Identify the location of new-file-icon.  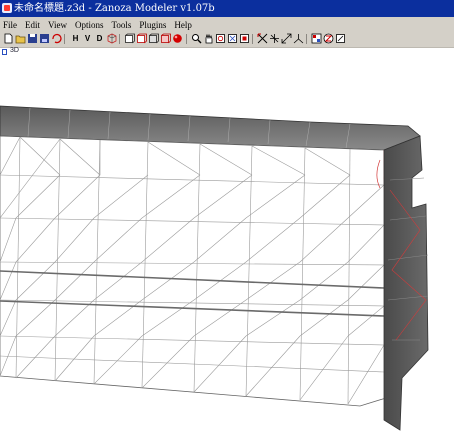
(8, 38).